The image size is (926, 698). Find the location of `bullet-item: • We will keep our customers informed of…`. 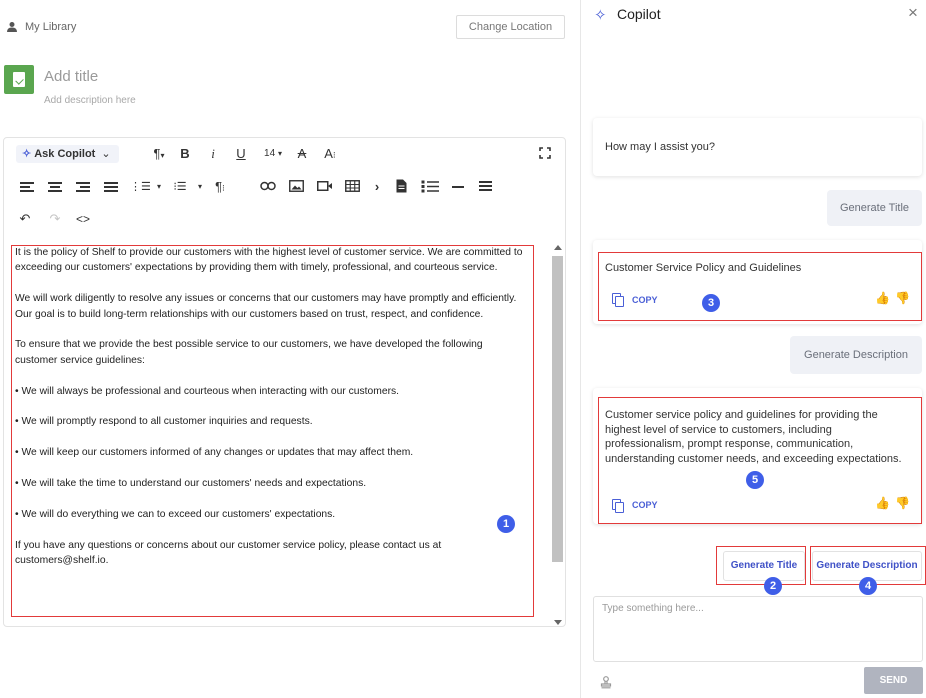

bullet-item: • We will keep our customers informed of… is located at coordinates (214, 453).